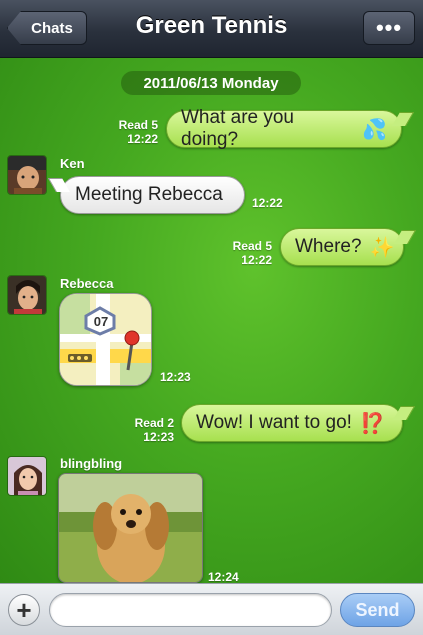 This screenshot has width=423, height=635. What do you see at coordinates (105, 339) in the screenshot?
I see `maps-app-icon: 07` at bounding box center [105, 339].